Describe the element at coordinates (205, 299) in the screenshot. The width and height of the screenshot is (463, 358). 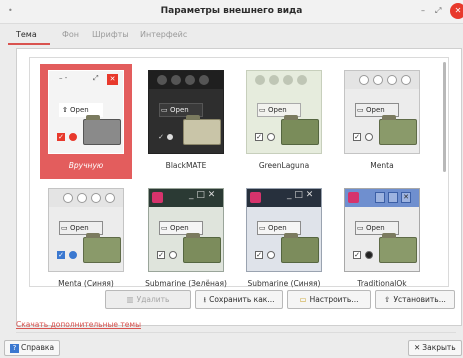
I see `save-icon: ⭳` at that location.